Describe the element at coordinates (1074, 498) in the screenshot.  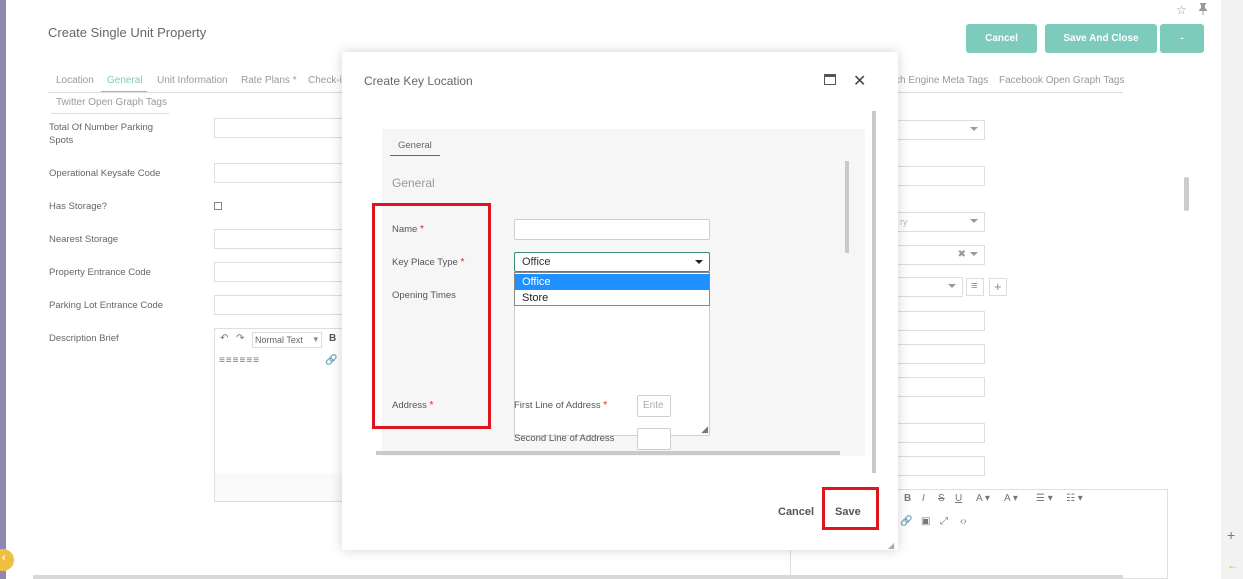
I see `numbered-list-icon: ☷ ▾` at that location.